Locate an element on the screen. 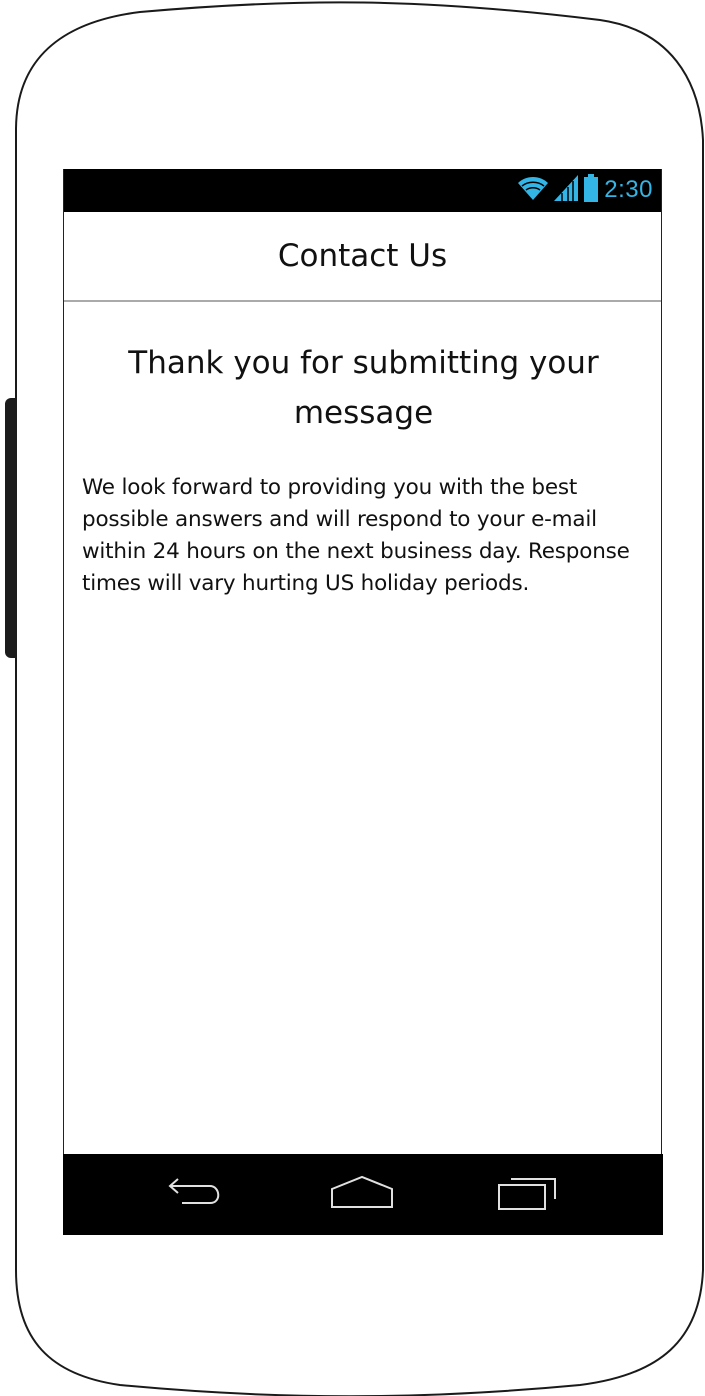  status-bar: 2:30 is located at coordinates (362, 190).